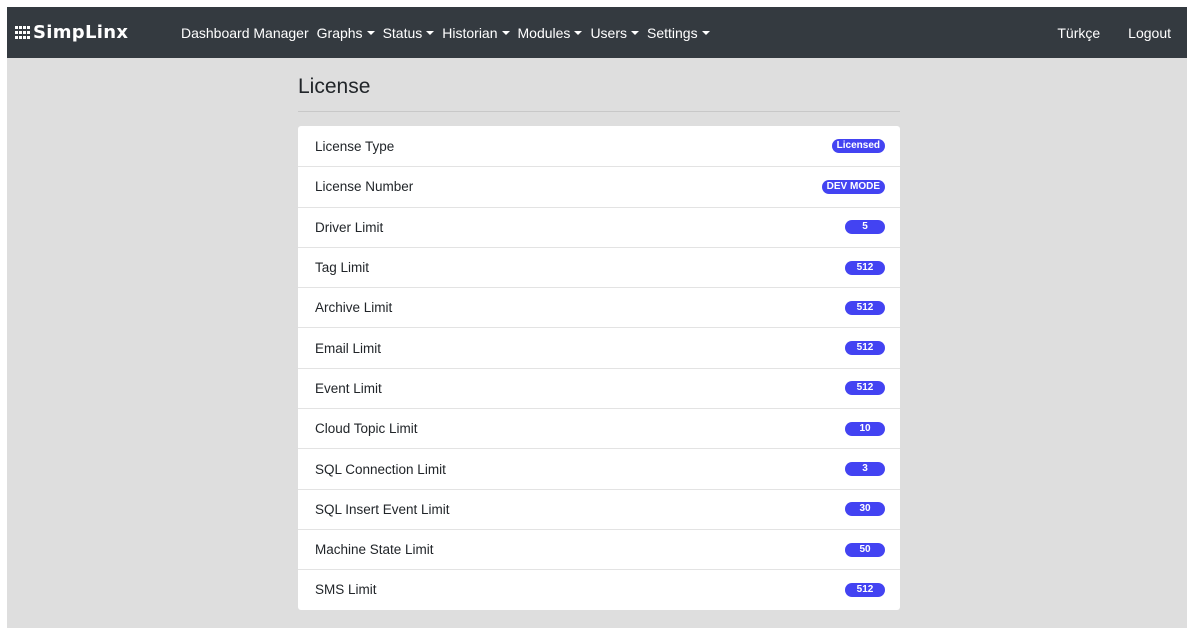  I want to click on nav-historian: Historian, so click(476, 32).